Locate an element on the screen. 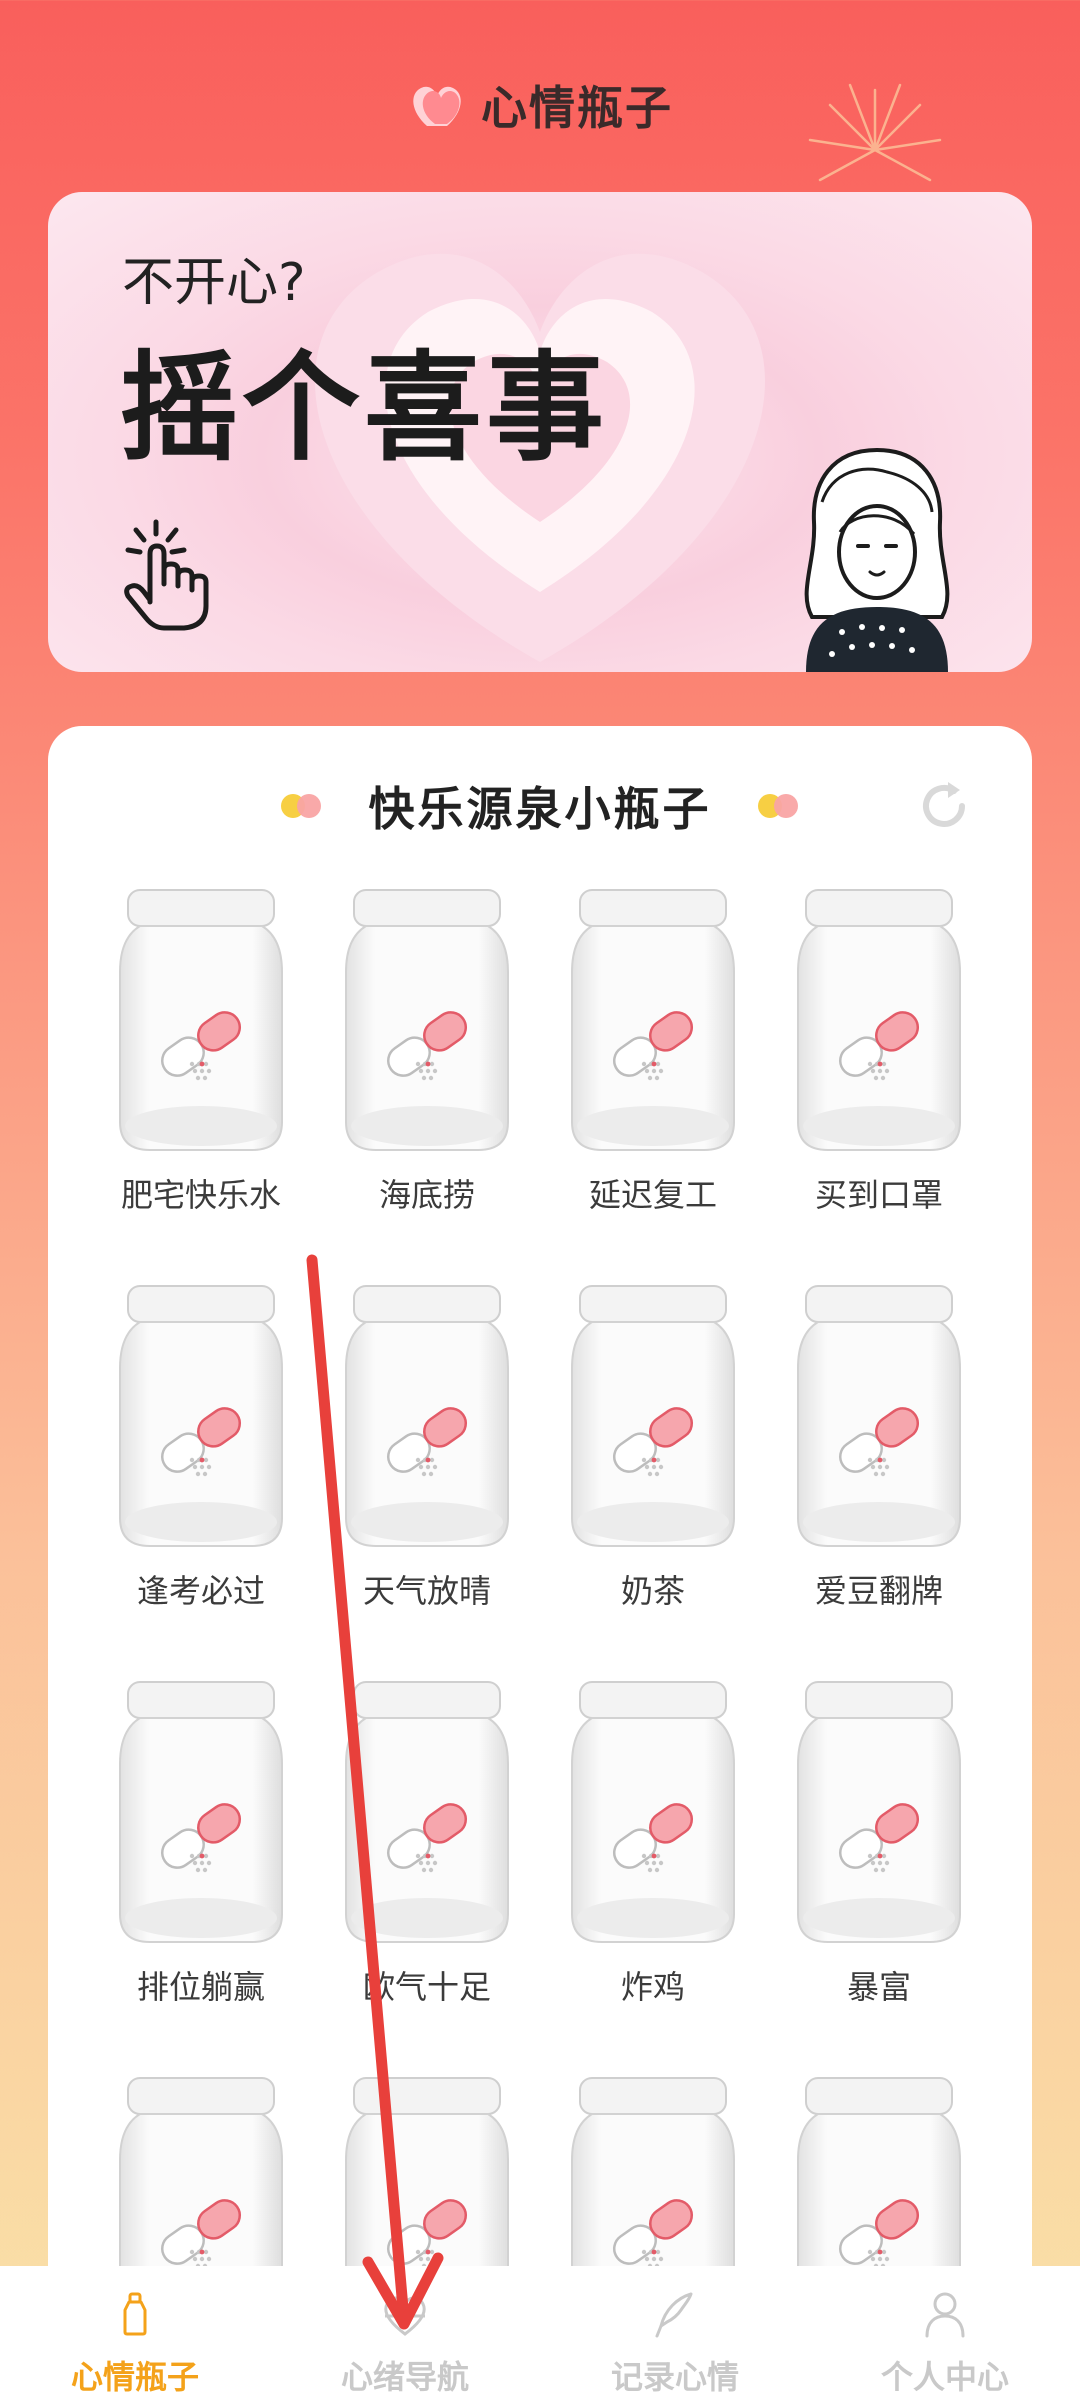  tab-mood-bottles: 心情瓶子 is located at coordinates (135, 2337).